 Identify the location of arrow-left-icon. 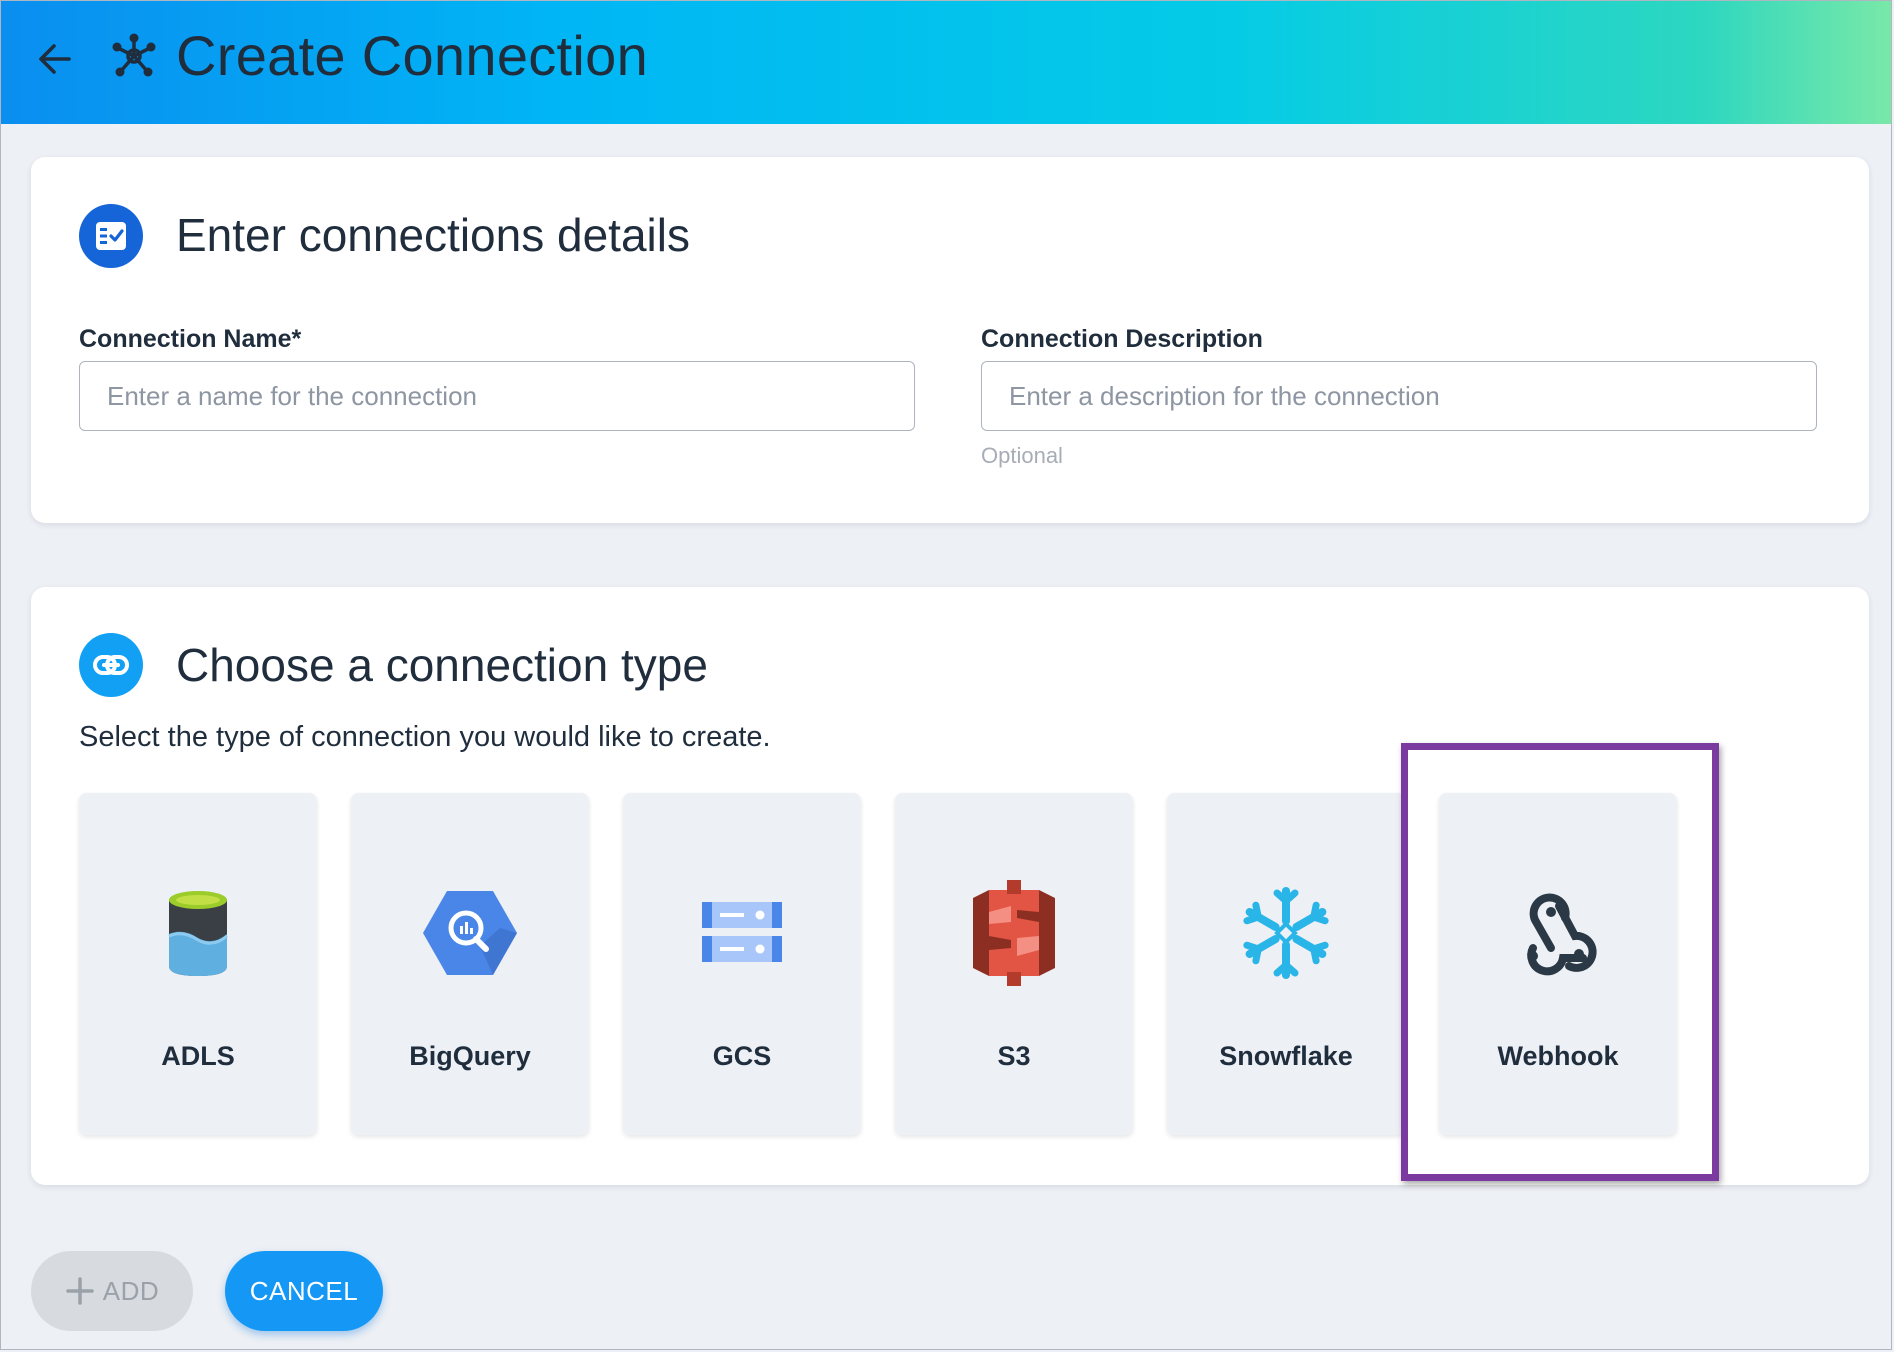
(55, 59).